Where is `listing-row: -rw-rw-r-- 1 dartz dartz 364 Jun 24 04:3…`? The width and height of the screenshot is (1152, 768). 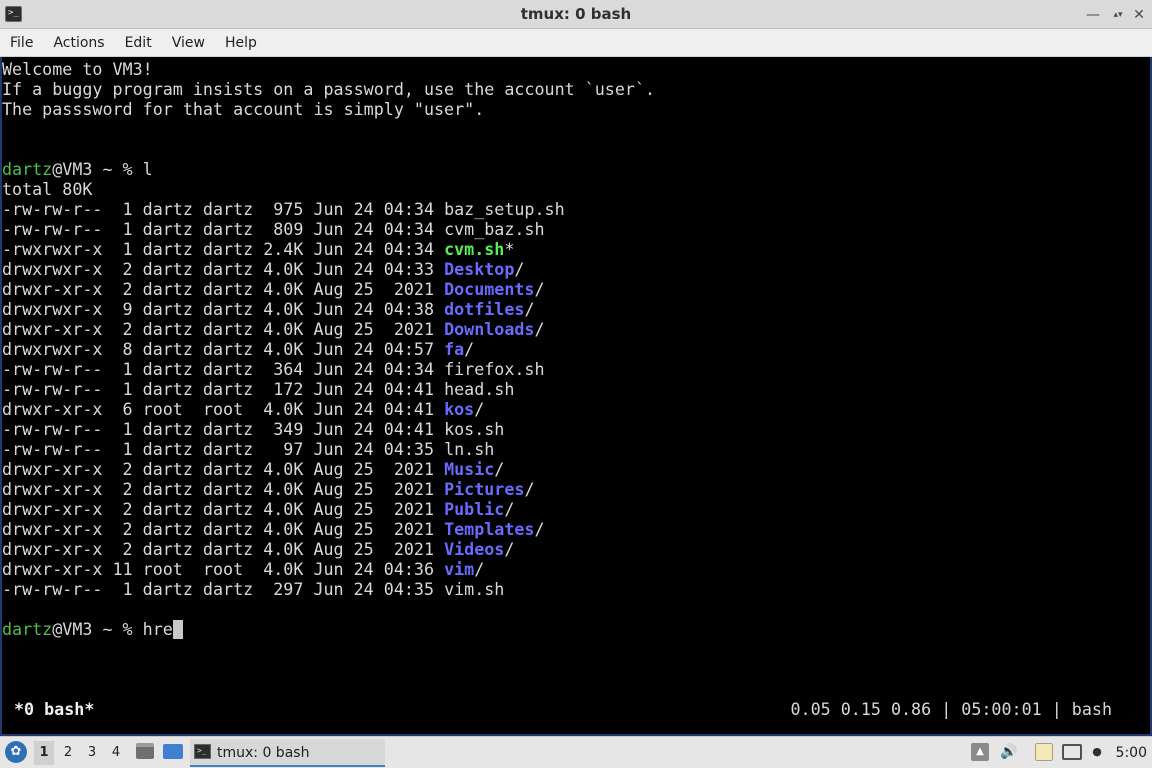 listing-row: -rw-rw-r-- 1 dartz dartz 364 Jun 24 04:3… is located at coordinates (273, 369).